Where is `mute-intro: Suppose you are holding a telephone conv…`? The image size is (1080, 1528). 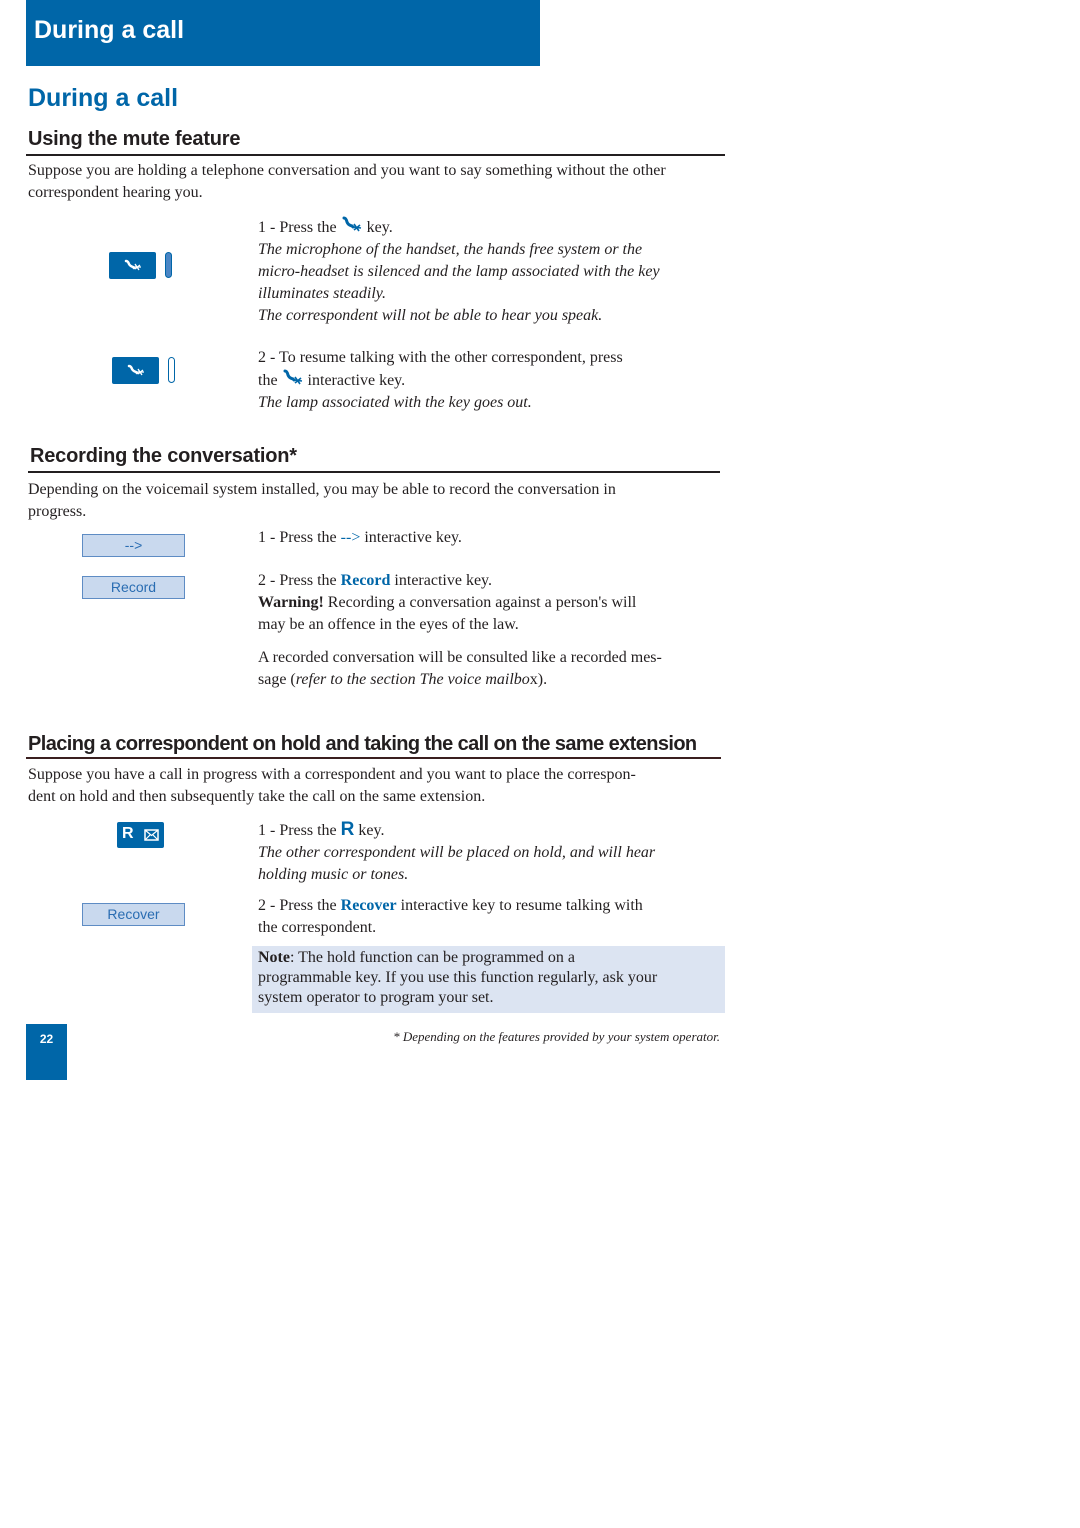
mute-intro: Suppose you are holding a telephone conv… is located at coordinates (347, 181).